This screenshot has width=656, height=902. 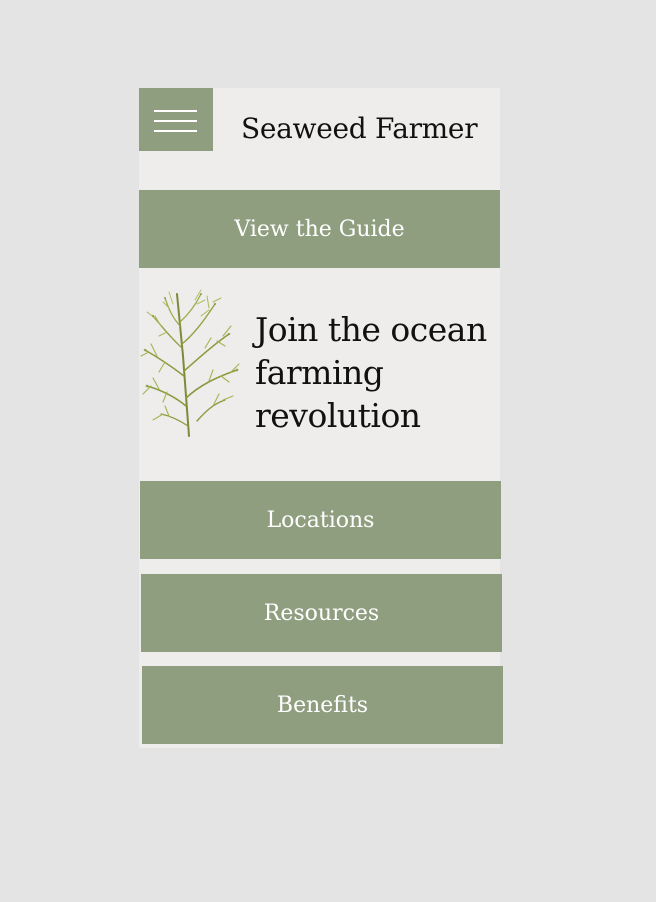 What do you see at coordinates (322, 705) in the screenshot?
I see `benefits-button: Benefits` at bounding box center [322, 705].